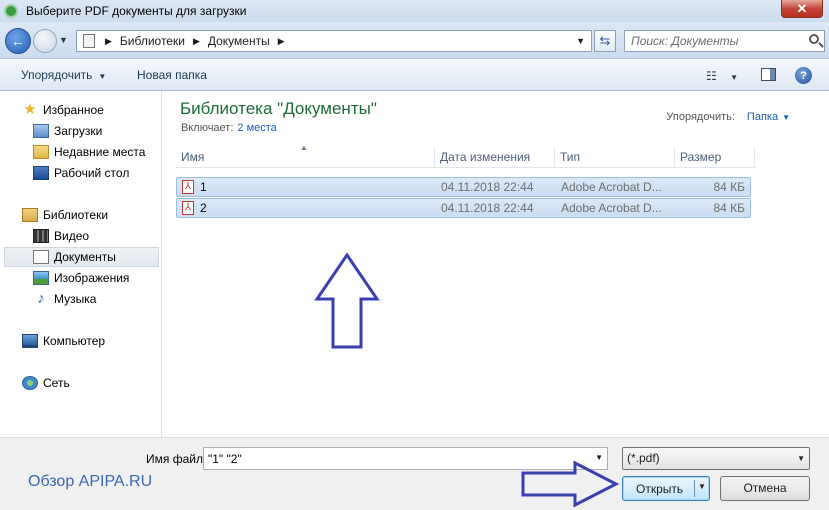 The width and height of the screenshot is (829, 510). What do you see at coordinates (722, 76) in the screenshot?
I see `view-options-button: ☷ ▼` at bounding box center [722, 76].